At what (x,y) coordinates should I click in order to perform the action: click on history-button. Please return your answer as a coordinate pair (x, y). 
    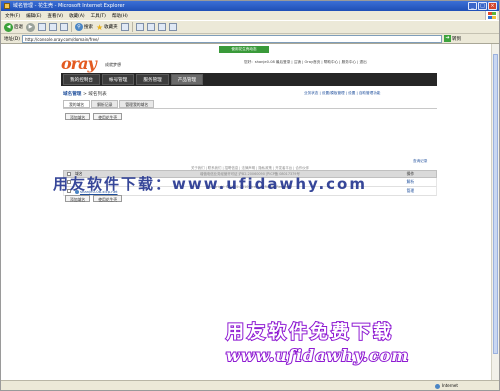
    Looking at the image, I should click on (124, 27).